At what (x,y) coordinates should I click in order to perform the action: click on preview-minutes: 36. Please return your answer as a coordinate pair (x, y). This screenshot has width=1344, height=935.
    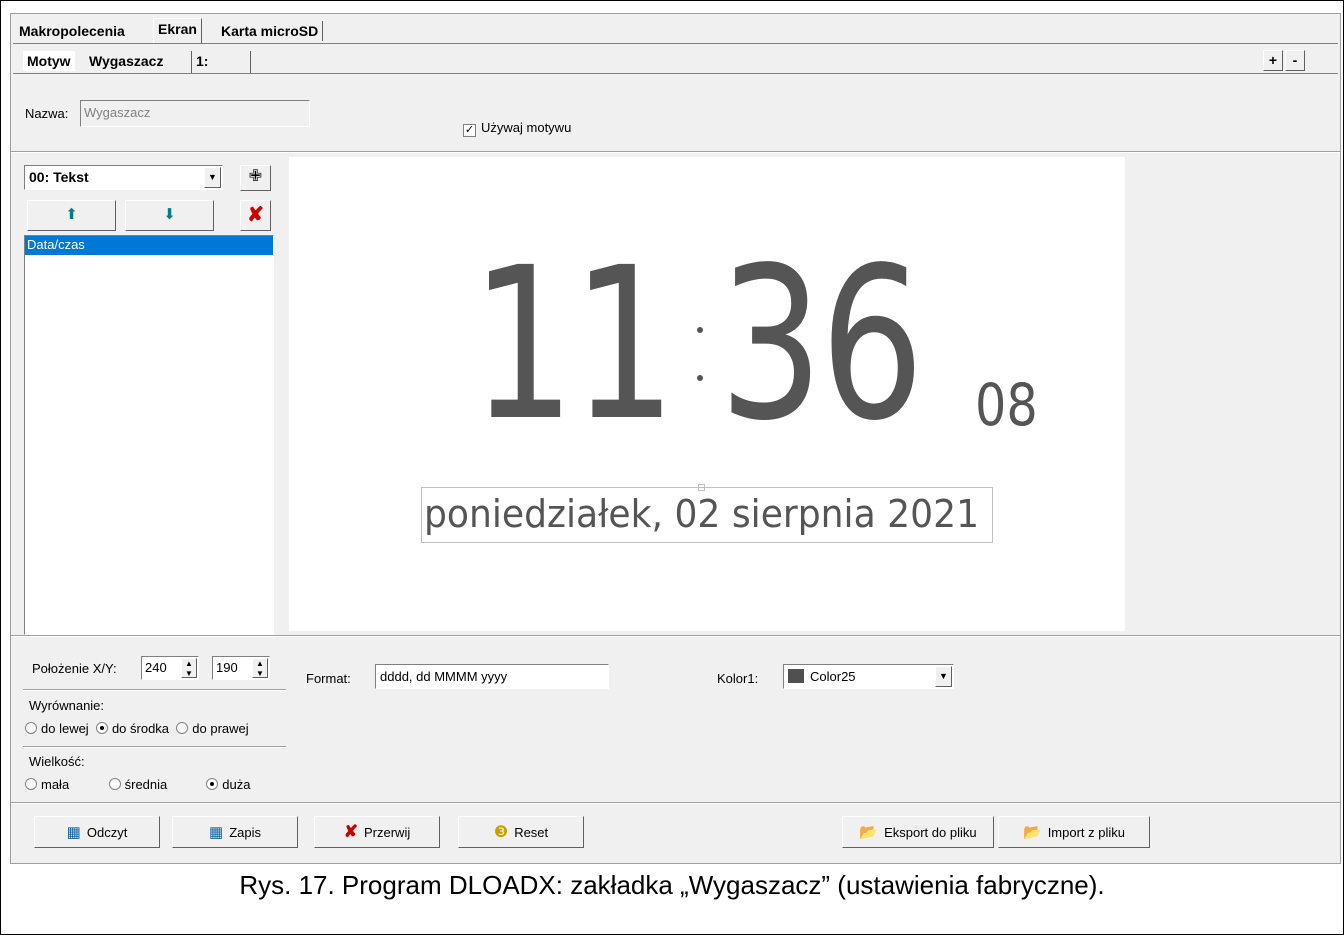
    Looking at the image, I should click on (821, 344).